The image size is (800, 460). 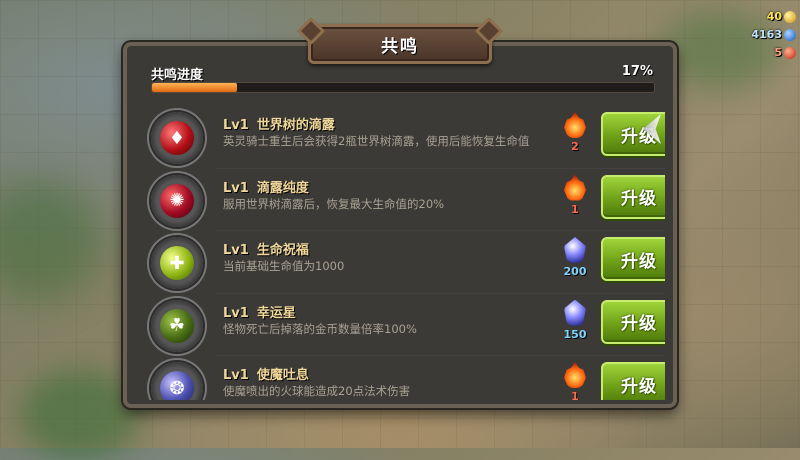 I want to click on skill-icon-frame: ✚, so click(x=177, y=263).